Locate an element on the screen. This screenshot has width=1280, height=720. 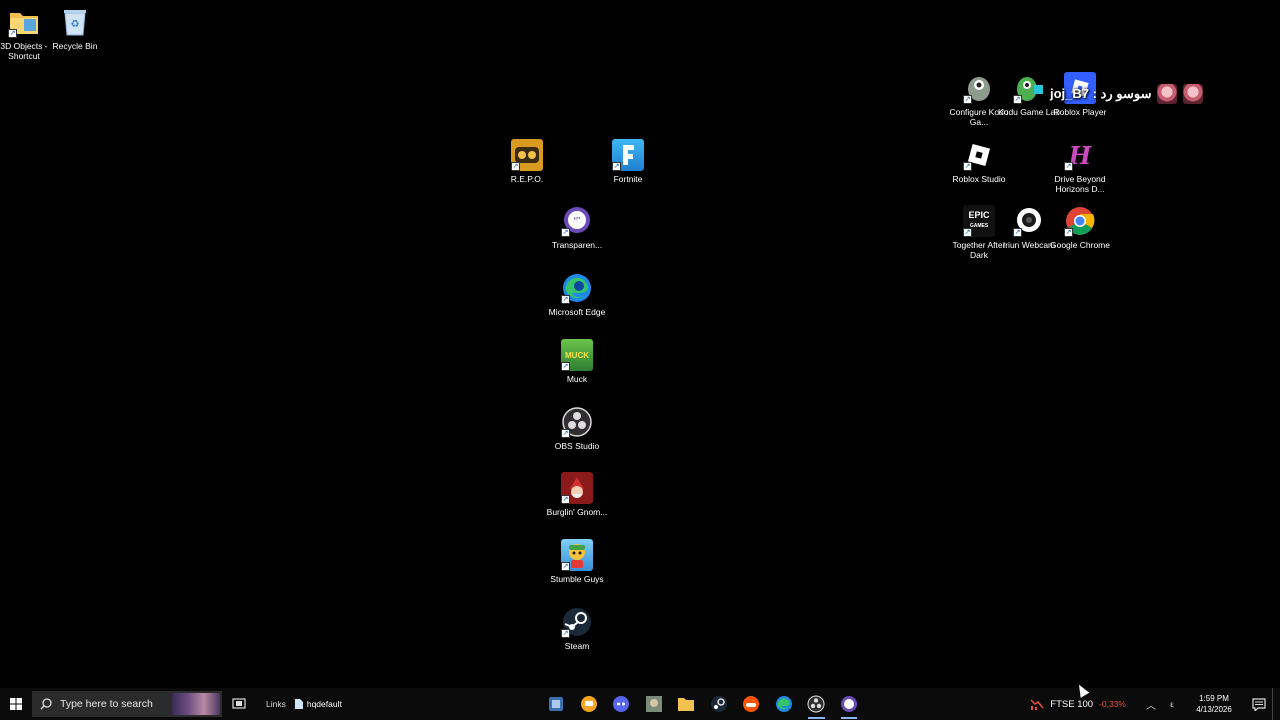
outlook-icon is located at coordinates (556, 704).